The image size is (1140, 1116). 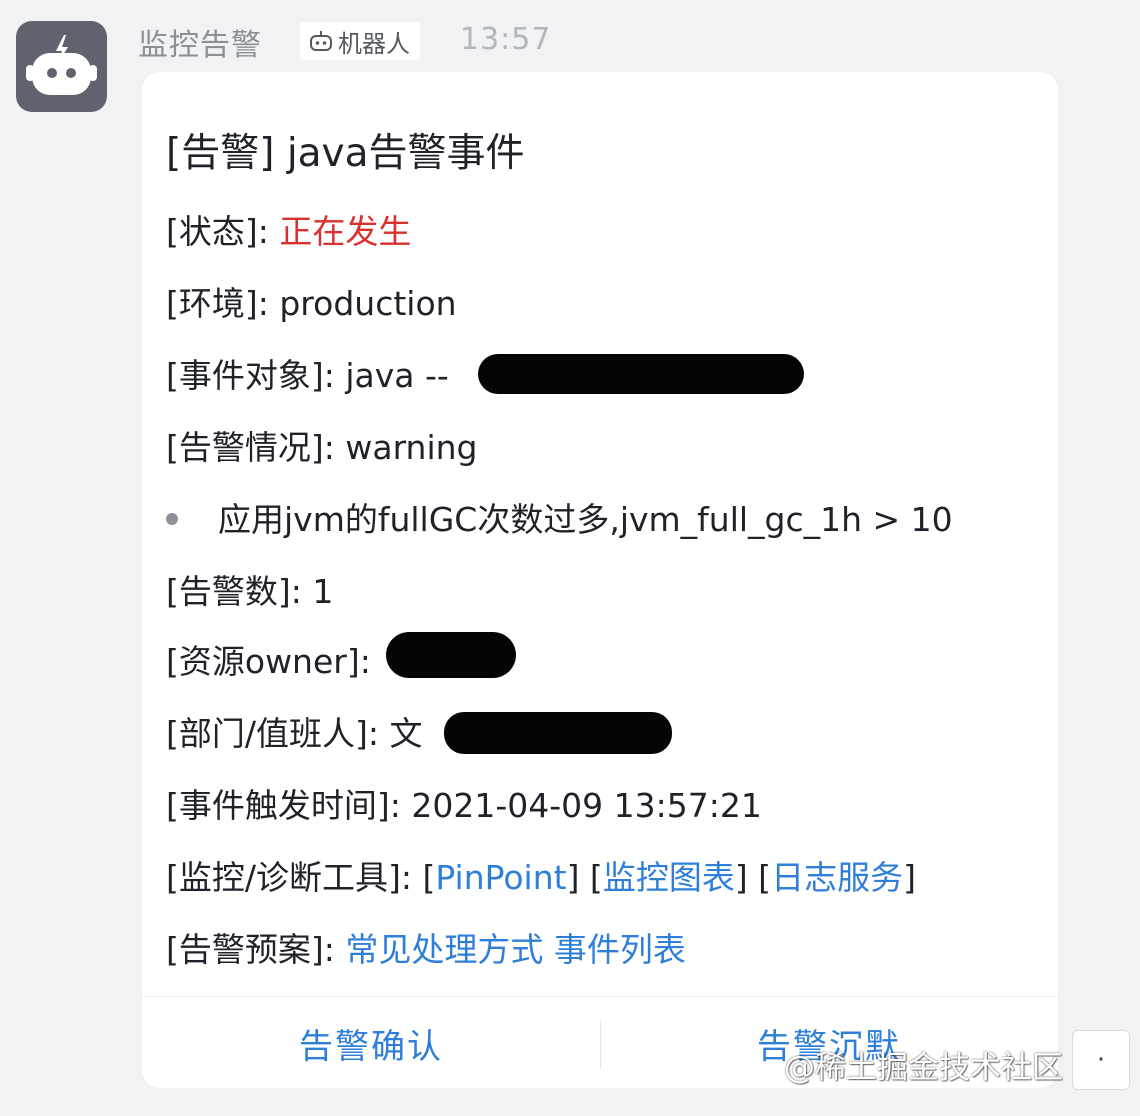 I want to click on tools-row: [监控/诊断工具]: [PinPoint] [监控图表] [日志服务], so click(x=541, y=877).